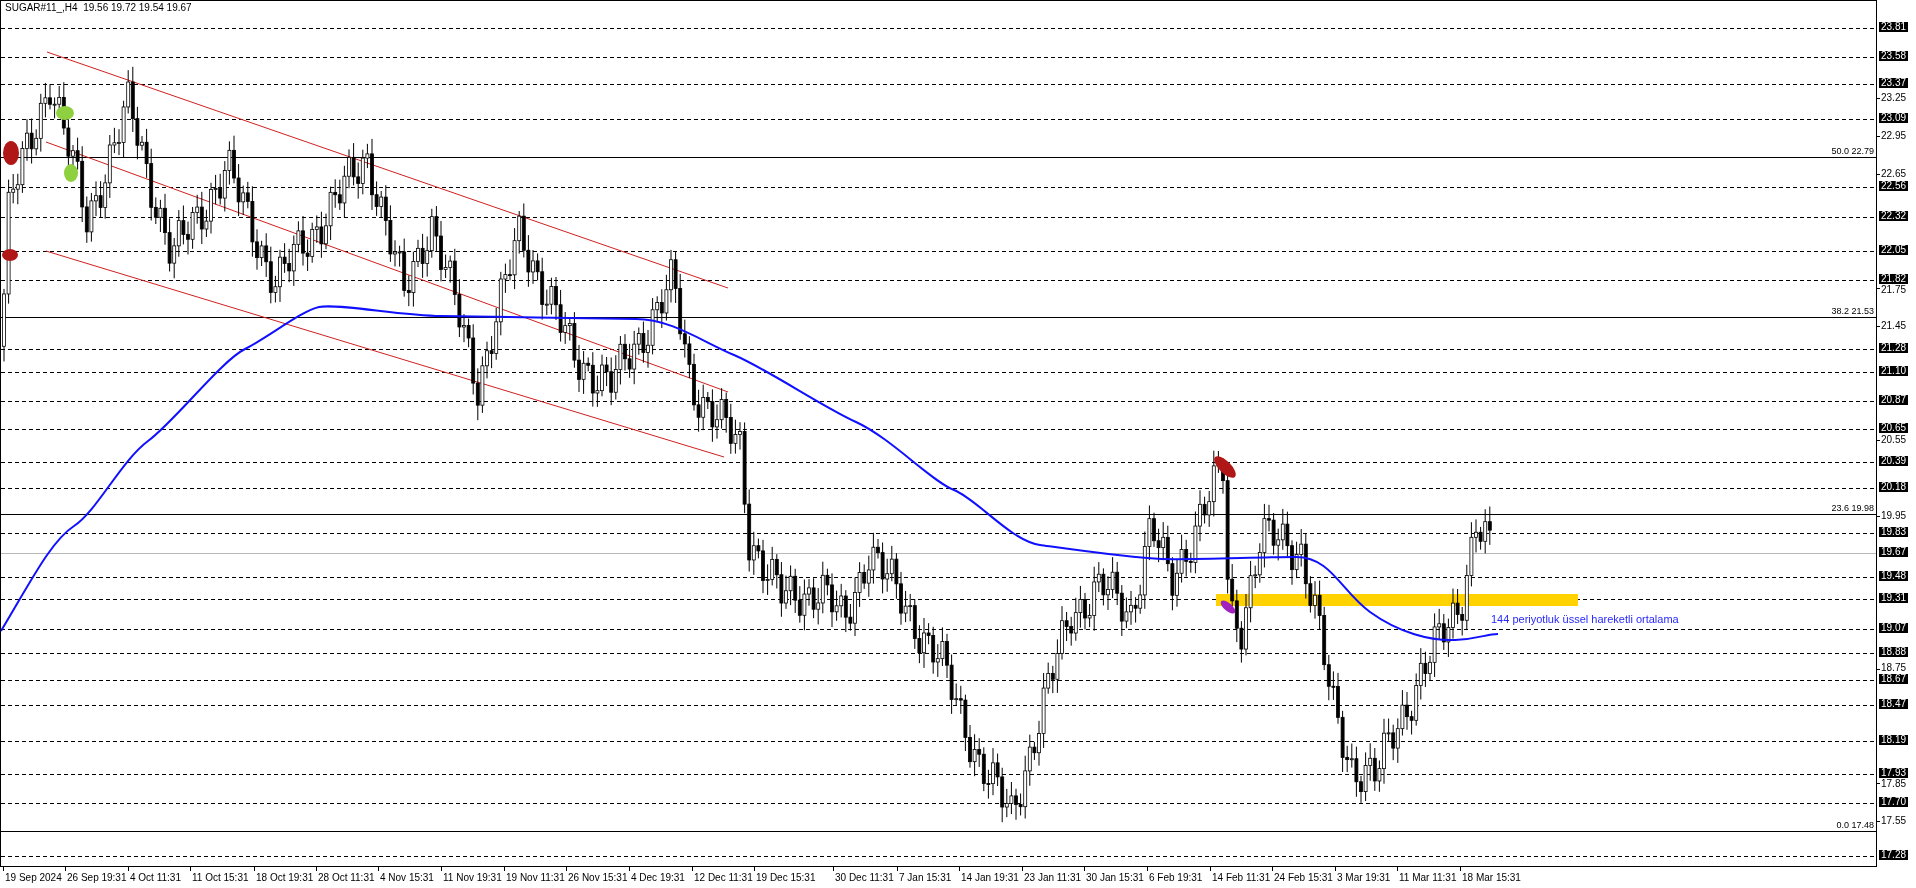 This screenshot has width=1916, height=888. I want to click on price-level-label: 21.82, so click(1894, 279).